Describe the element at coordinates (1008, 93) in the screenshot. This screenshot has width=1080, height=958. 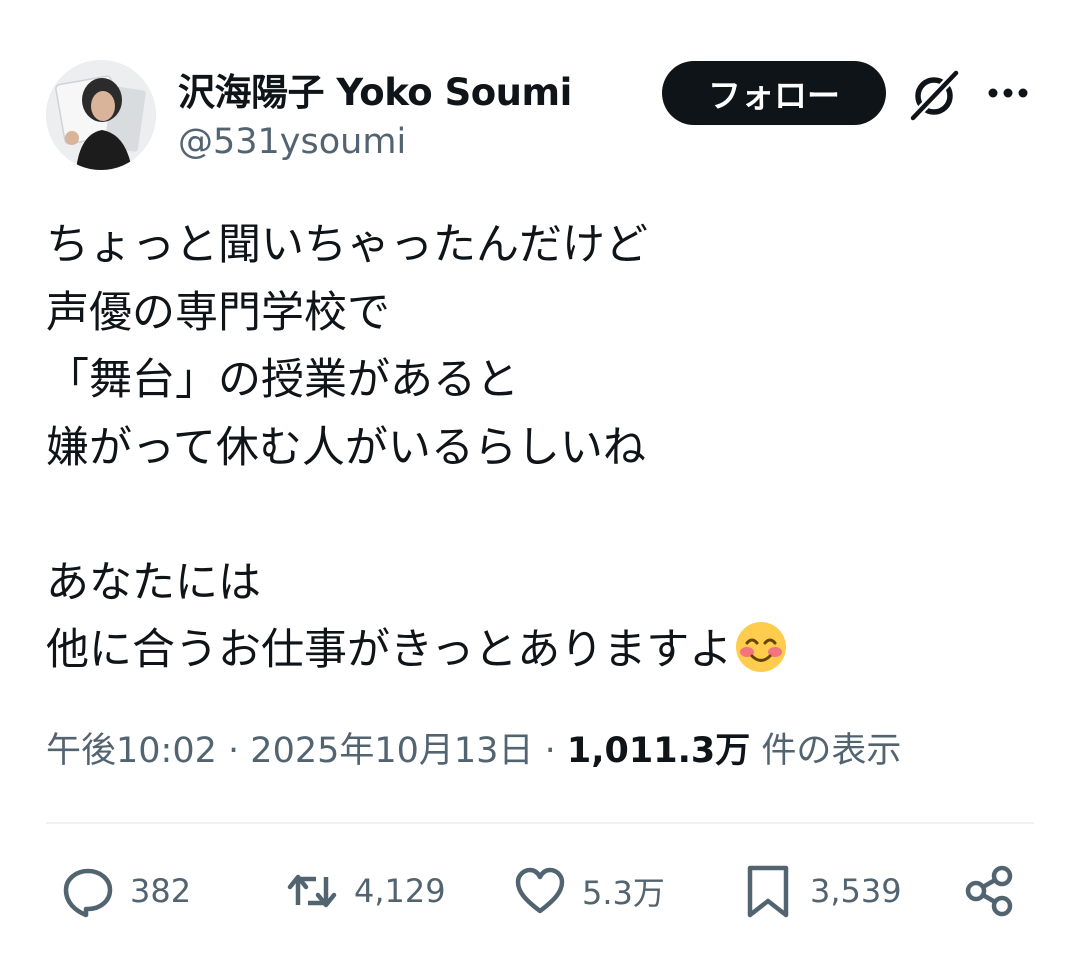
I see `more-horizontal-icon` at that location.